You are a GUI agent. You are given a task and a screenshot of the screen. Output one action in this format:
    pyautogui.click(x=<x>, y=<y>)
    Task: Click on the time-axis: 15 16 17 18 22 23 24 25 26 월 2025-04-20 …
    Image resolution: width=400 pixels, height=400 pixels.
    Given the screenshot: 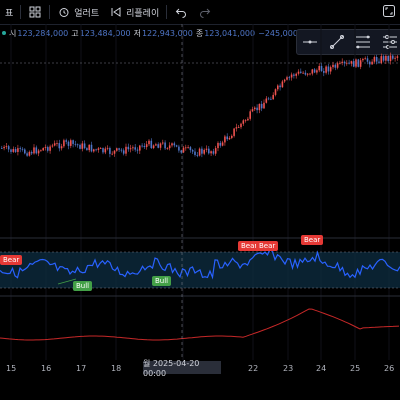 What is the action you would take?
    pyautogui.click(x=200, y=379)
    